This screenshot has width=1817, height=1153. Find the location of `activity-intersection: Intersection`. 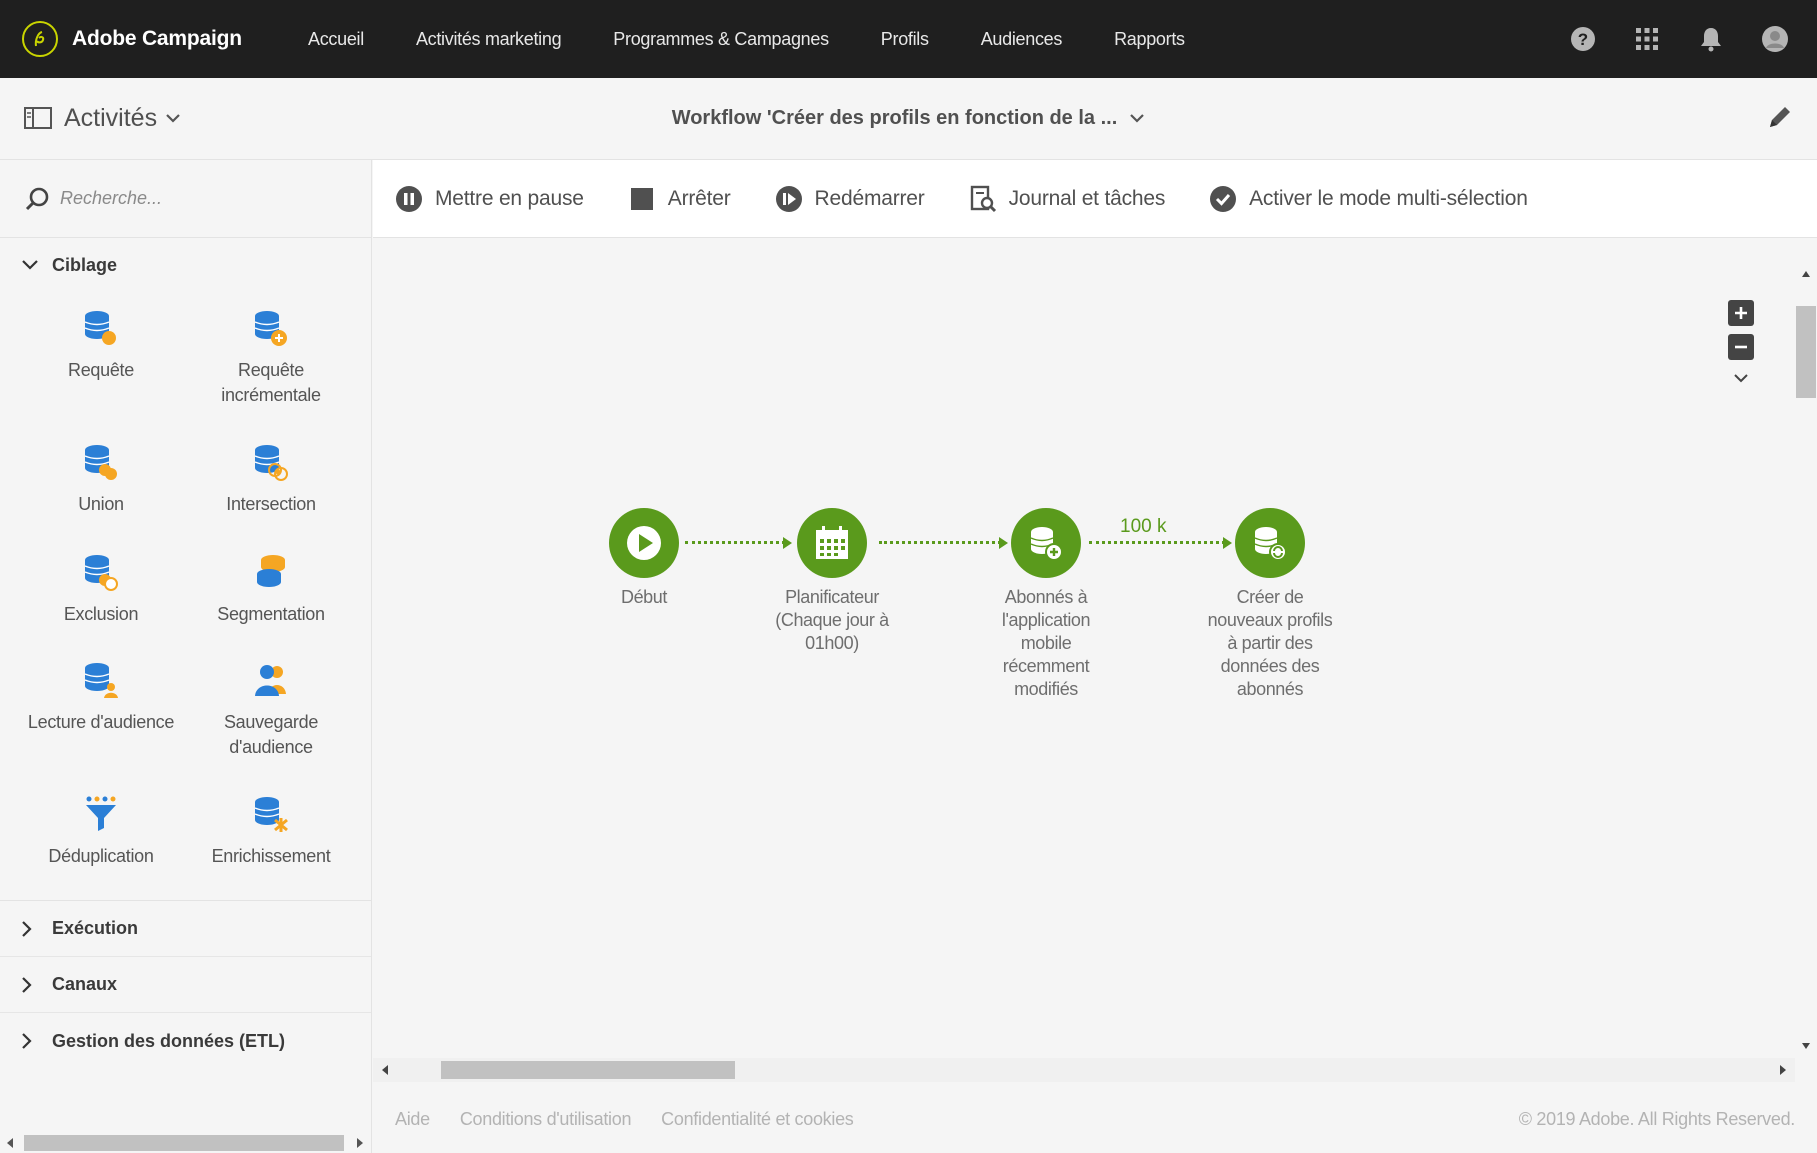

activity-intersection: Intersection is located at coordinates (271, 481).